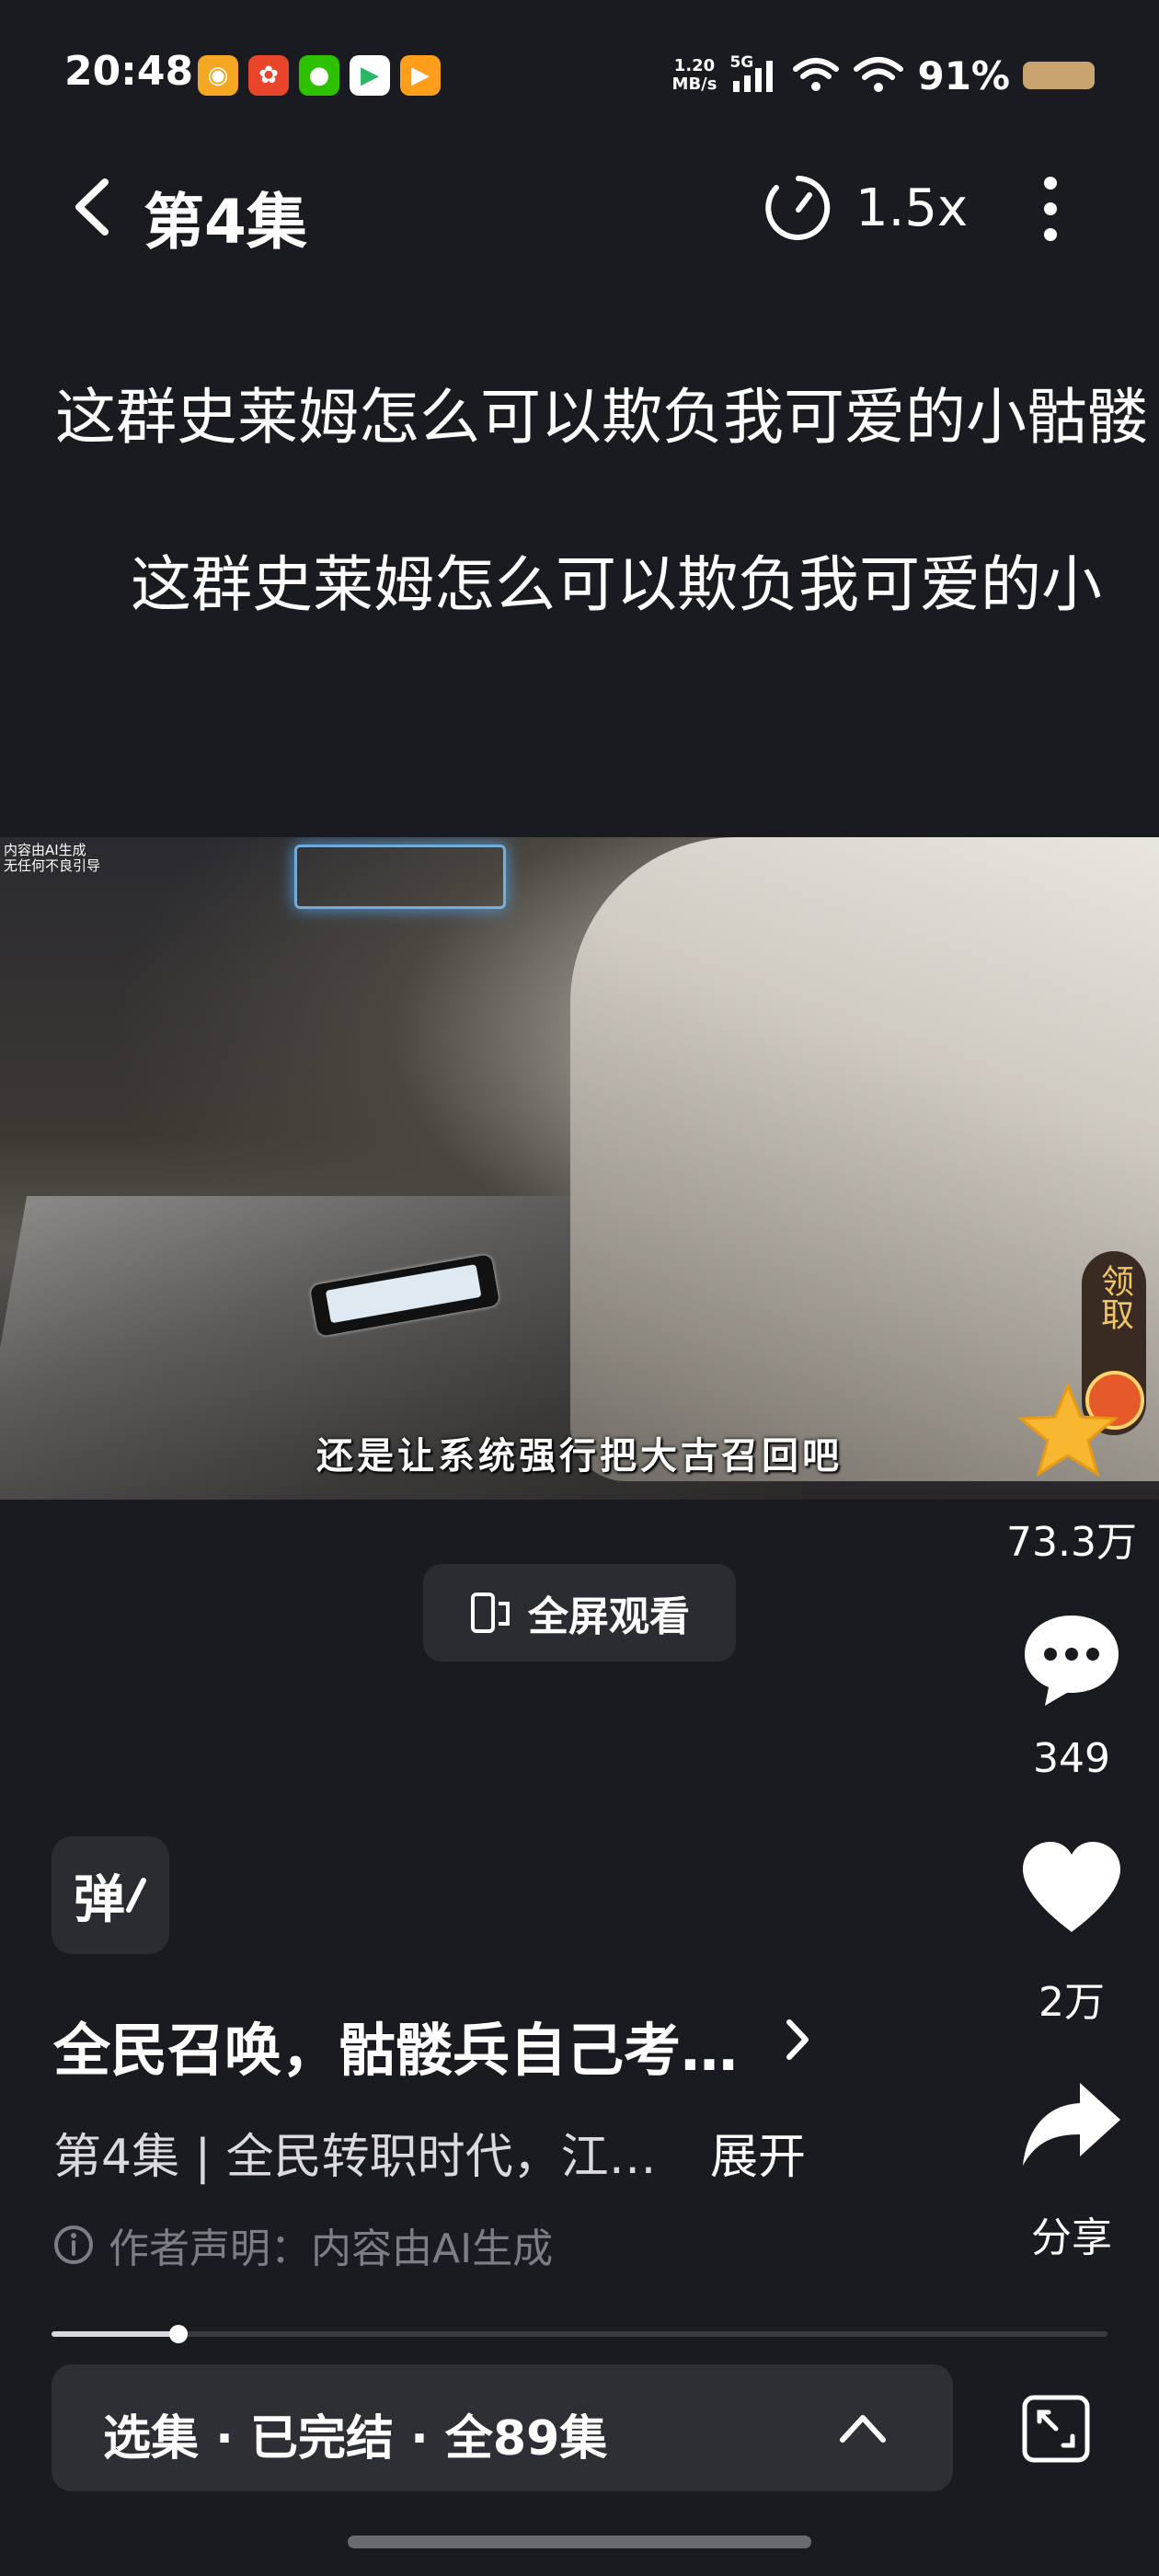 This screenshot has width=1159, height=2576. What do you see at coordinates (1056, 2429) in the screenshot?
I see `picture-in-picture-icon` at bounding box center [1056, 2429].